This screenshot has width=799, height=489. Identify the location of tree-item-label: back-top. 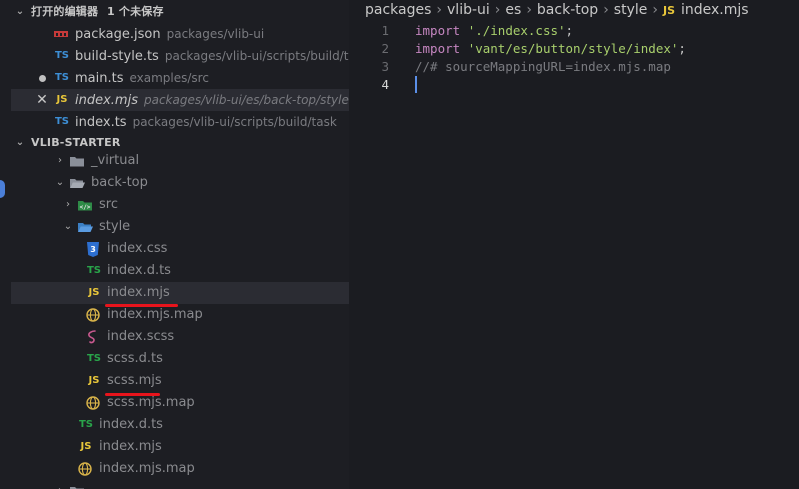
(119, 182).